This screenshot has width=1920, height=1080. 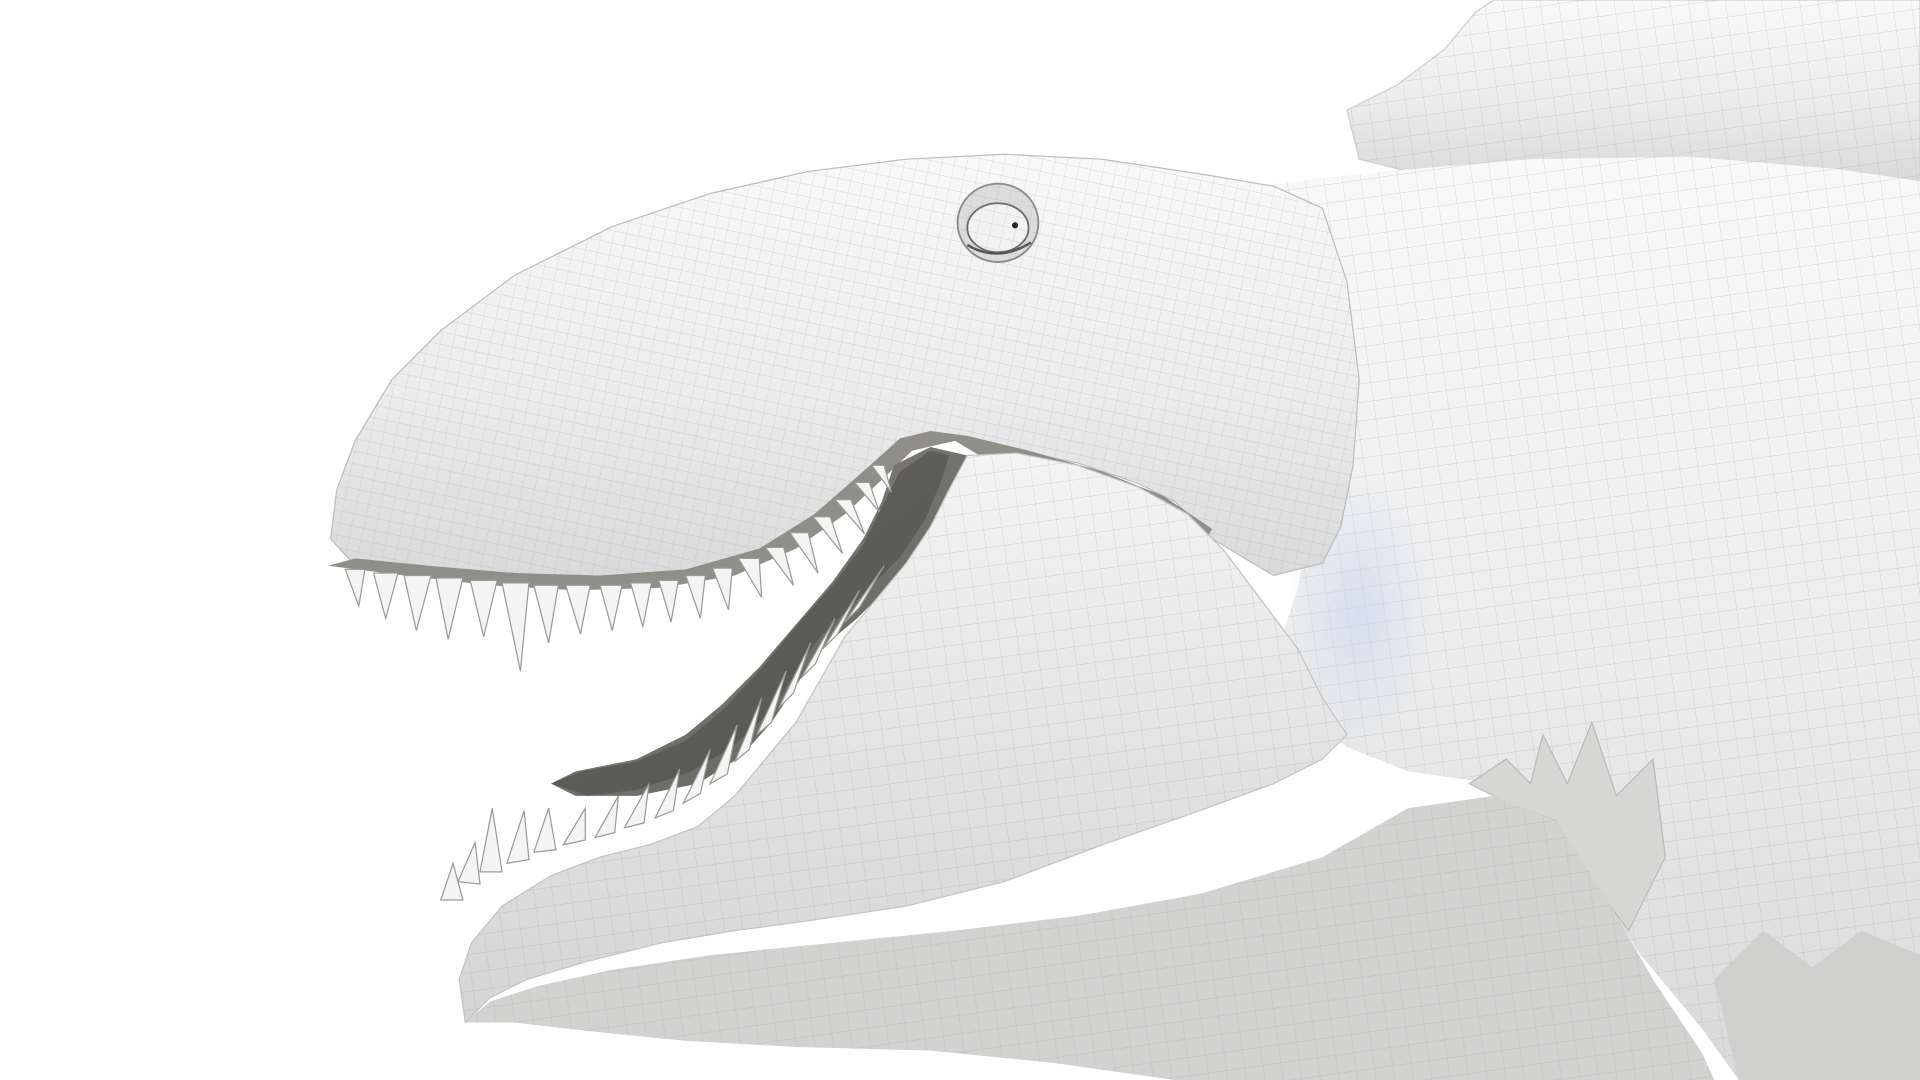 What do you see at coordinates (998, 222) in the screenshot?
I see `eye-icon` at bounding box center [998, 222].